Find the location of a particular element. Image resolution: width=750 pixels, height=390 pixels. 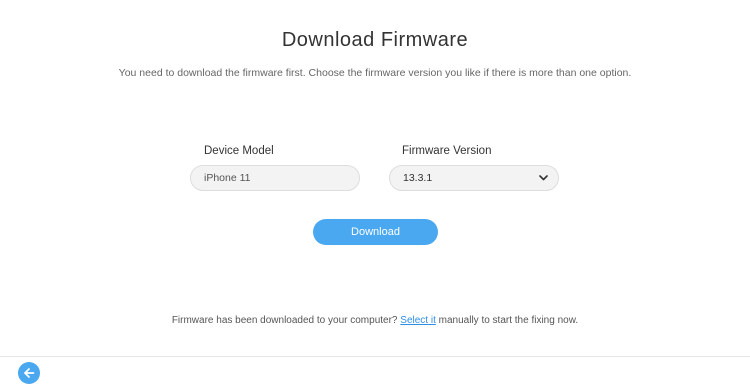

device-model-label: Device Model is located at coordinates (239, 151).